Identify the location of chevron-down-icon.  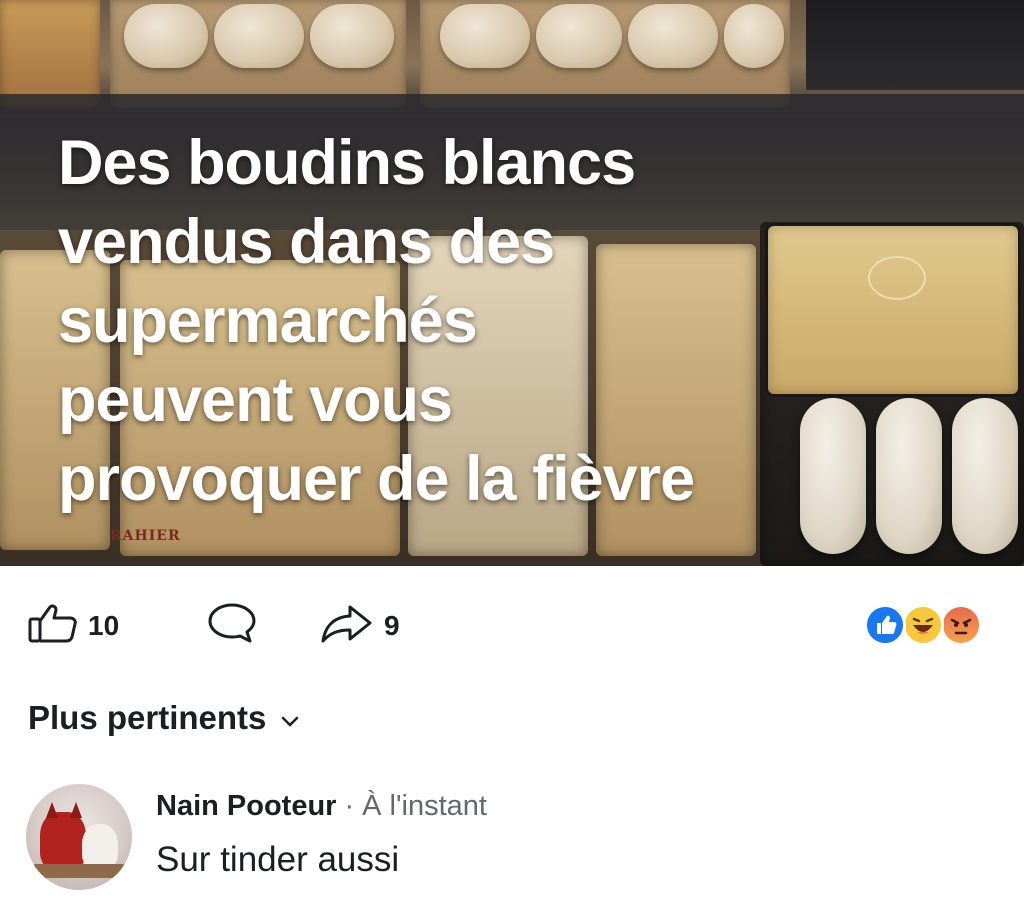
(290, 718).